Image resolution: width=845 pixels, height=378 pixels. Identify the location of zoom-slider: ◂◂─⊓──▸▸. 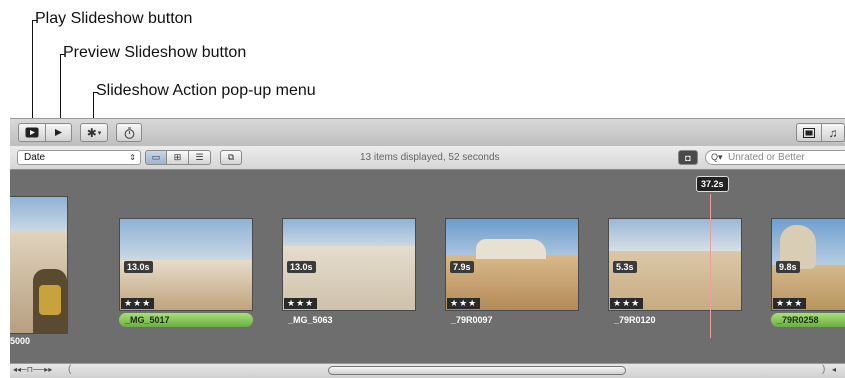
(32, 369).